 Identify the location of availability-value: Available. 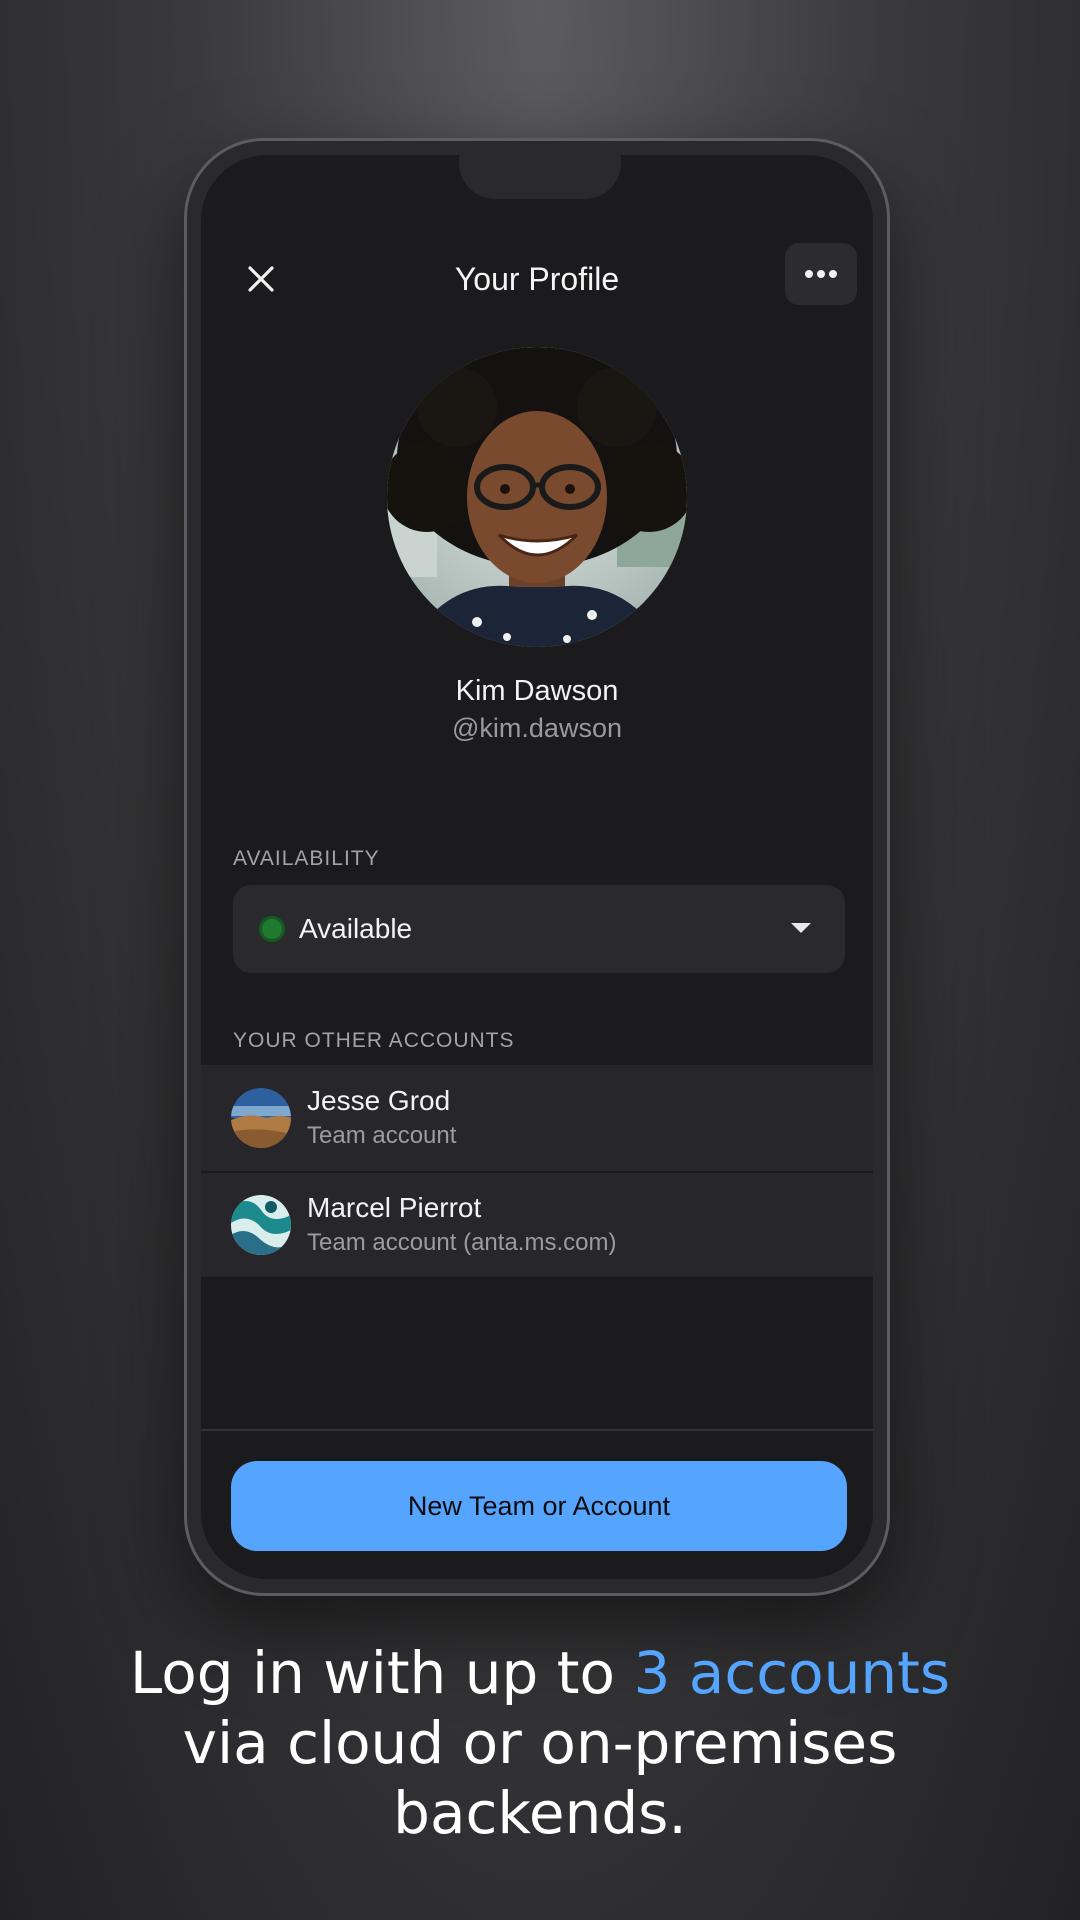
(356, 928).